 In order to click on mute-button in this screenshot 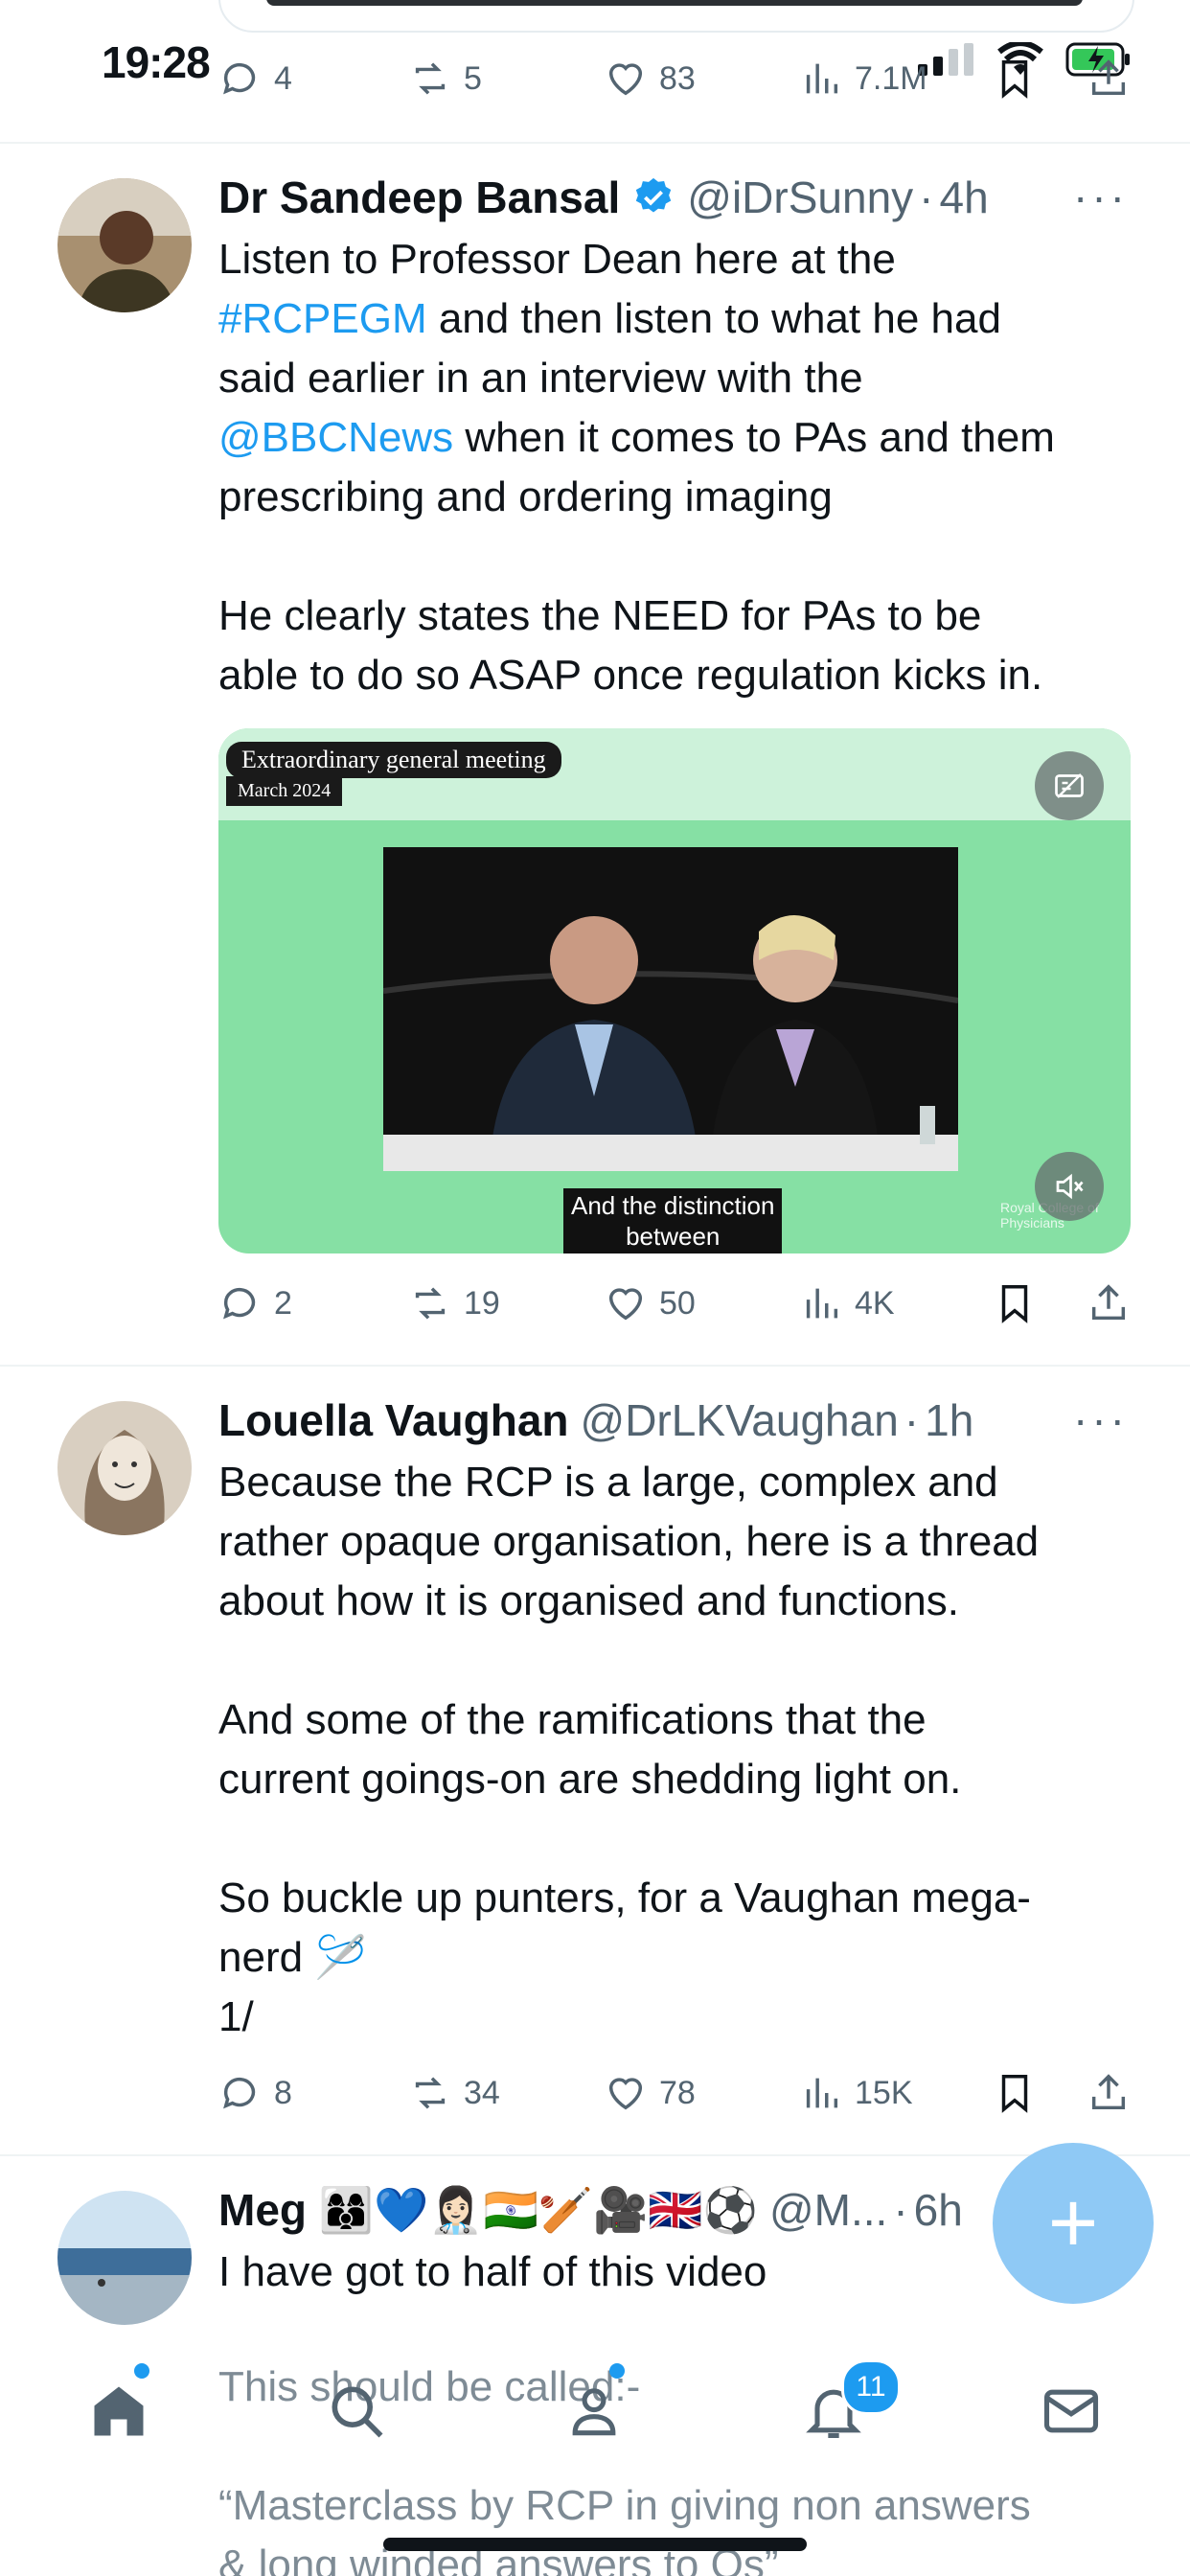, I will do `click(1070, 1186)`.